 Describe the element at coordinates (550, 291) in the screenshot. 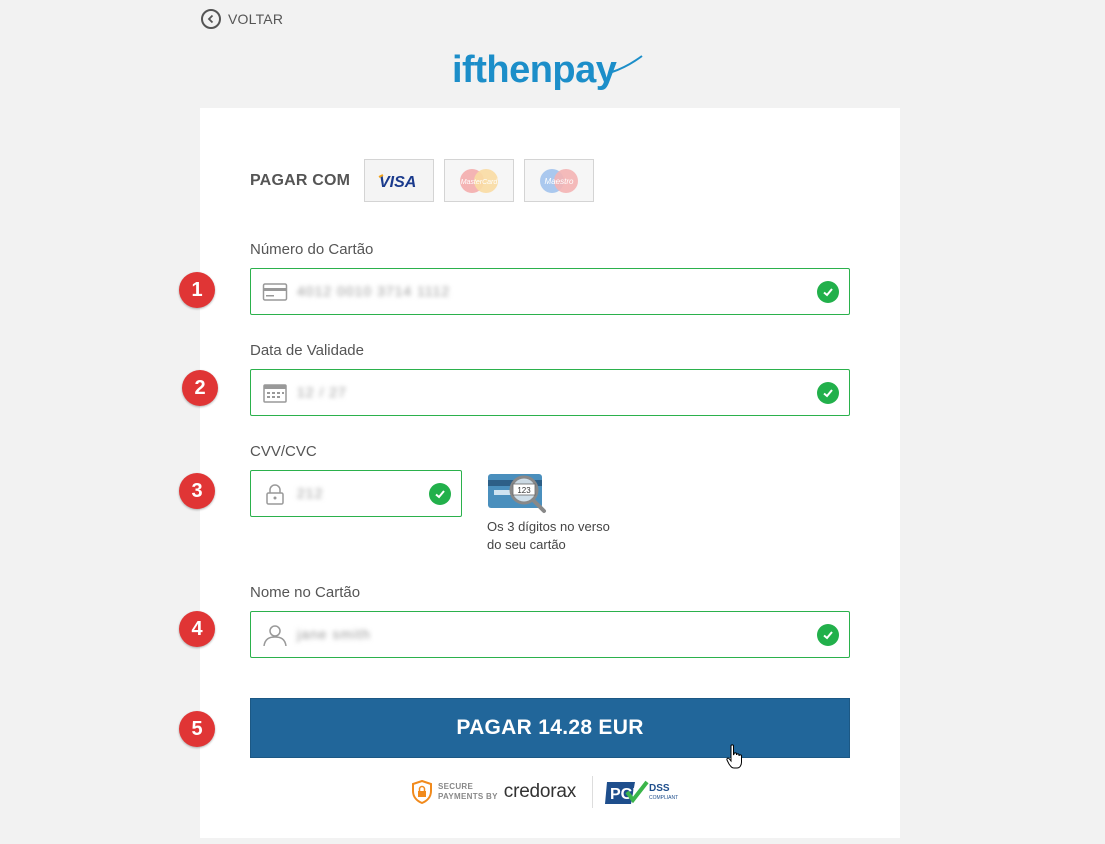

I see `card-number-field: 4012 0010 3714 1112` at that location.